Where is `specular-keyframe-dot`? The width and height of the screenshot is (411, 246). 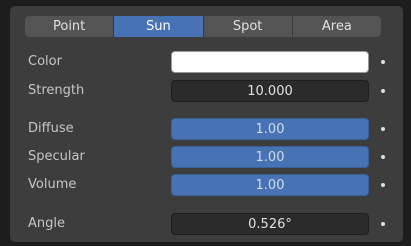 specular-keyframe-dot is located at coordinates (383, 157).